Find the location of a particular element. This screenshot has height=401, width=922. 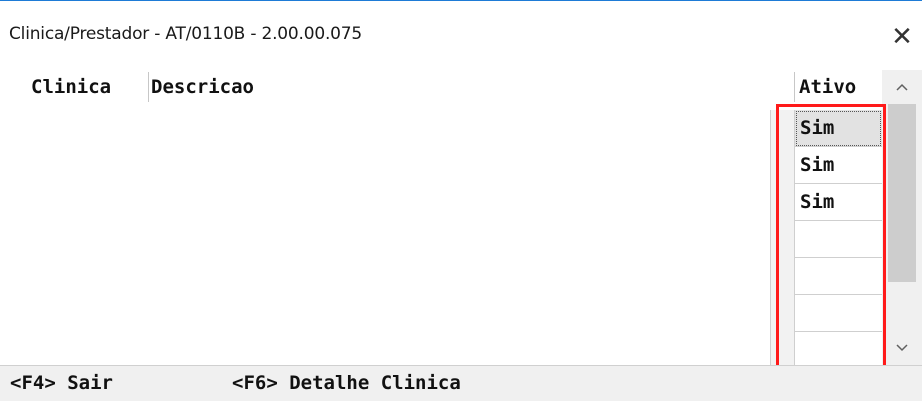

f6-detail-button: <F6> Detalhe Clinica is located at coordinates (346, 383).